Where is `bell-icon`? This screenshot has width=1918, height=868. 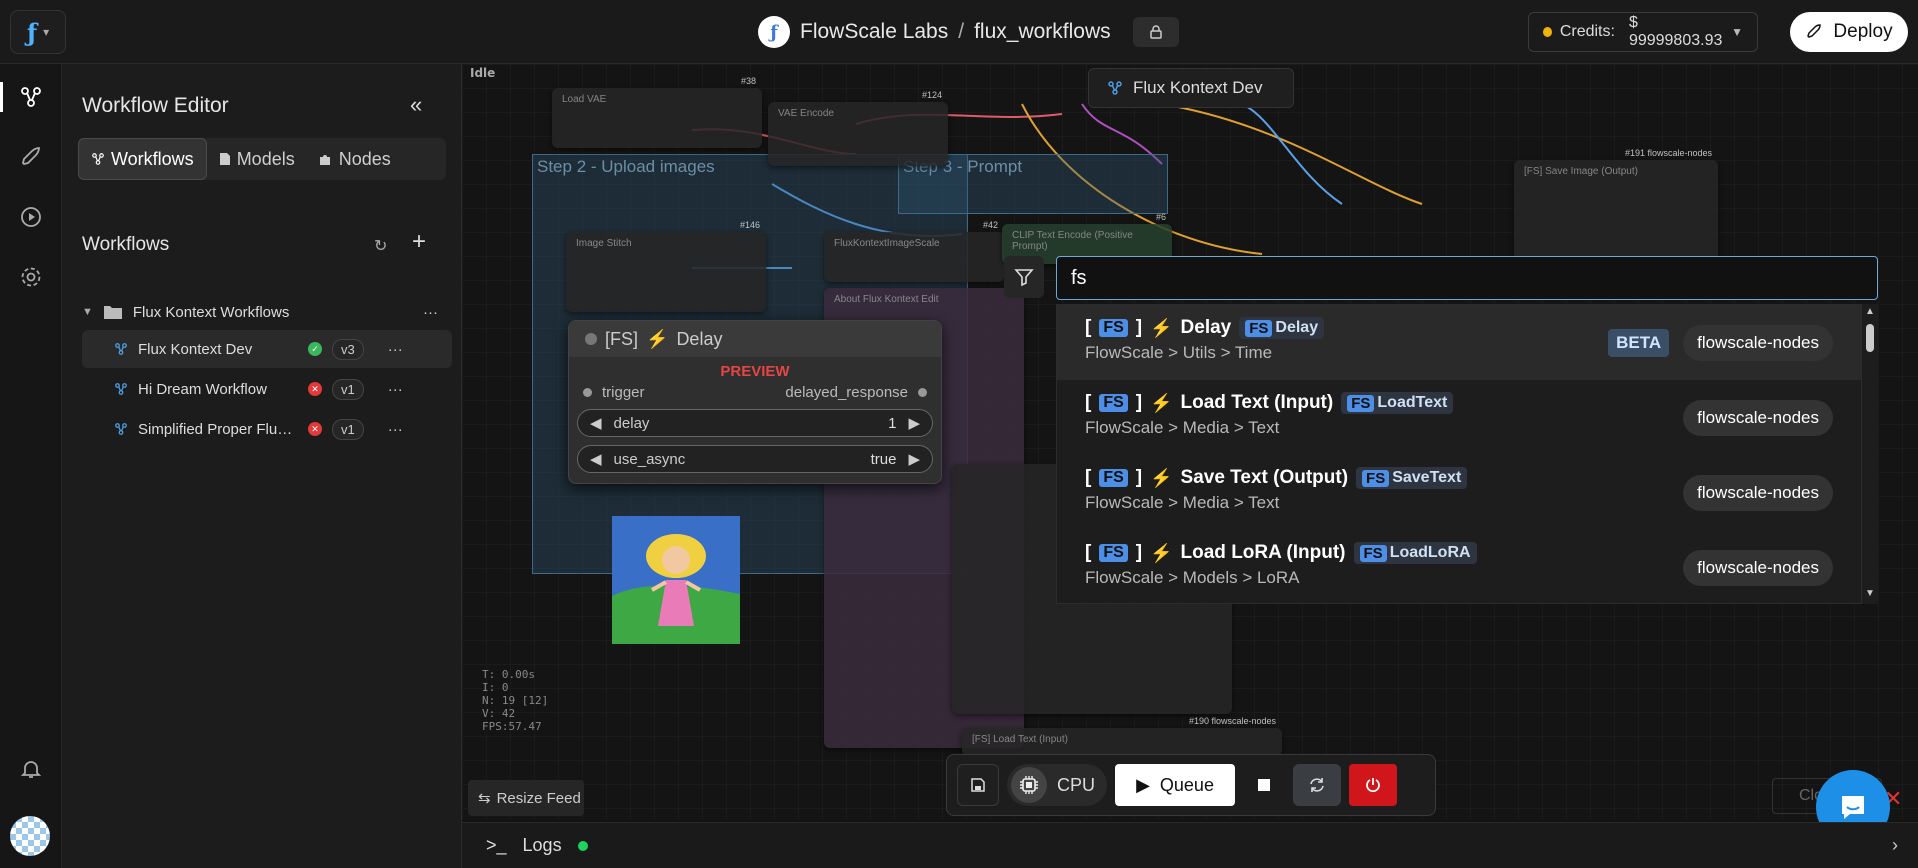 bell-icon is located at coordinates (31, 769).